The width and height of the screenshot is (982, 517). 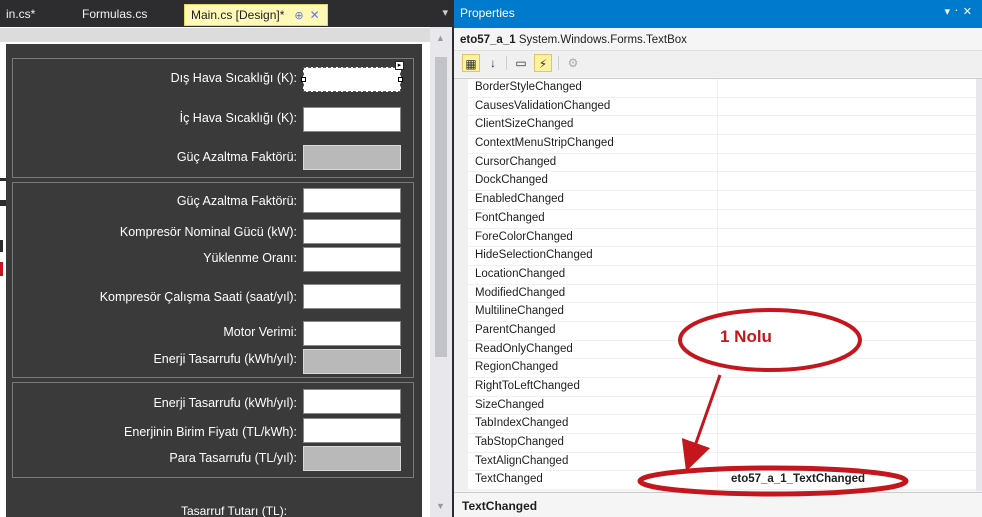 What do you see at coordinates (215, 35) in the screenshot?
I see `form-title-strip` at bounding box center [215, 35].